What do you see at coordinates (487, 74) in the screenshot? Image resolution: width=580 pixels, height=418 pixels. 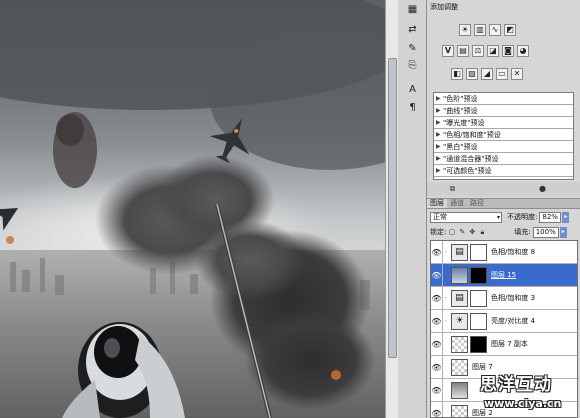 I see `threshold-icon: ◢` at bounding box center [487, 74].